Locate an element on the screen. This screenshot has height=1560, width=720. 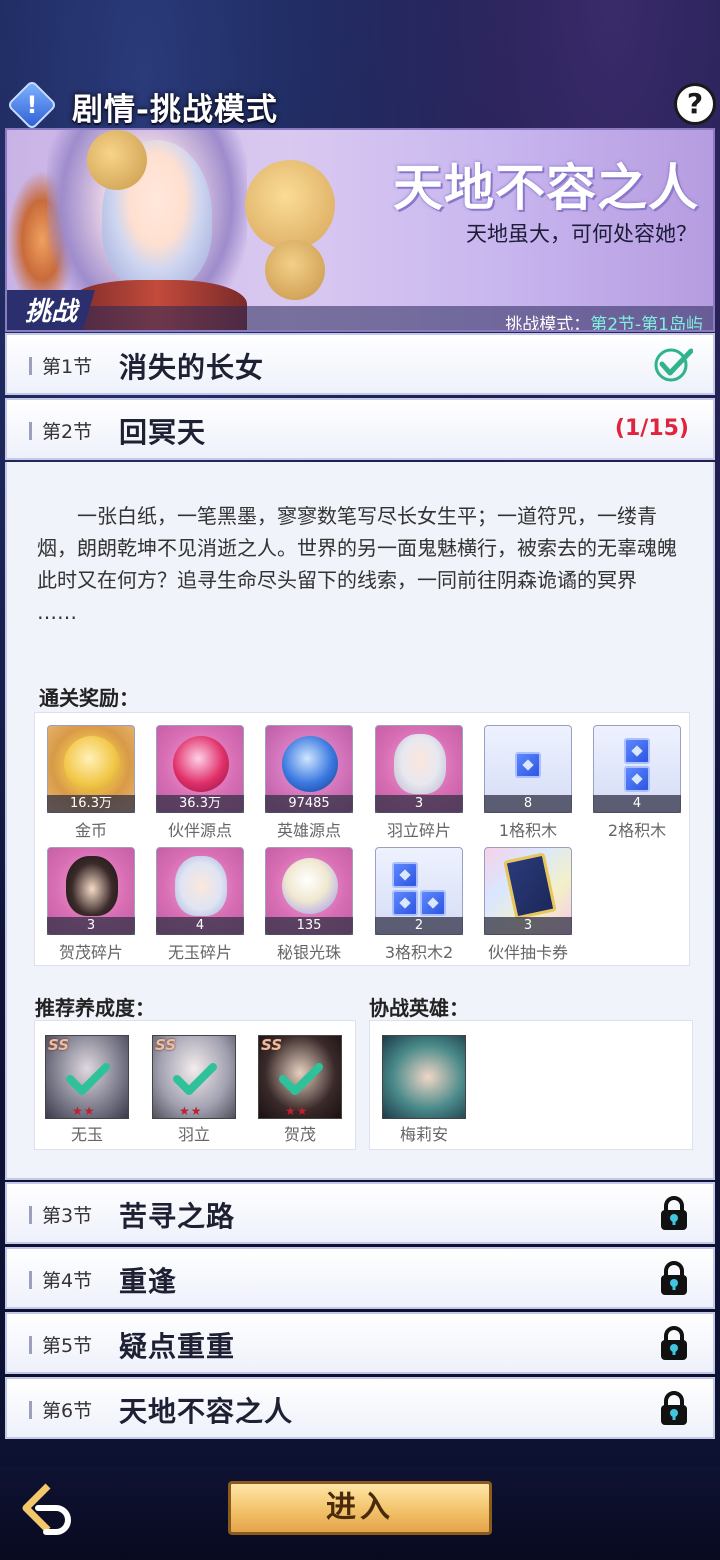
assist-title: 协战英雄： is located at coordinates (419, 1008).